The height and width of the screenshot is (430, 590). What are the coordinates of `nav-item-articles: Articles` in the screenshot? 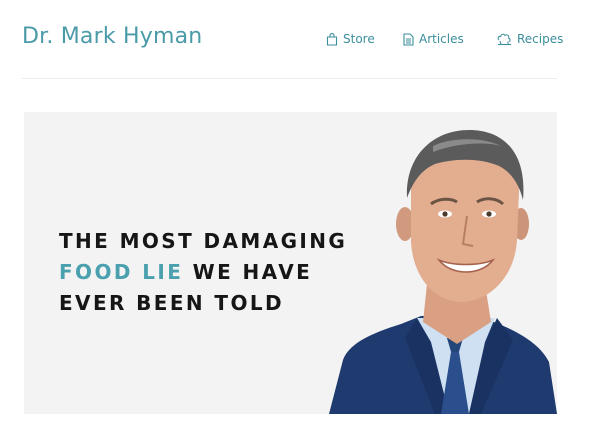 It's located at (433, 39).